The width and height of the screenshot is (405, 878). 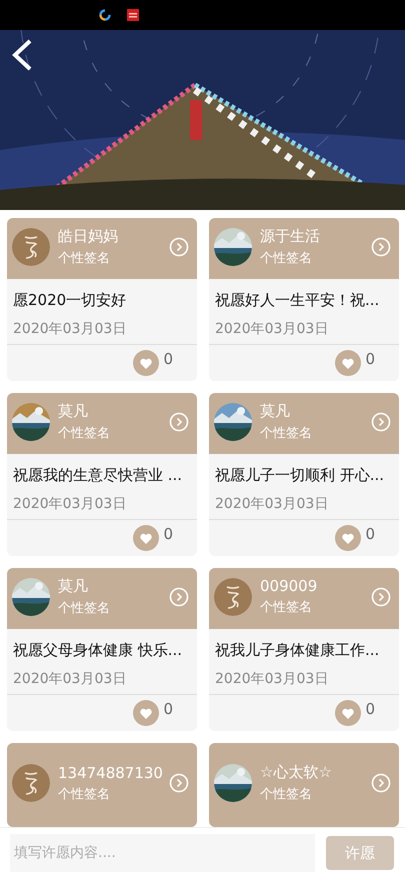 I want to click on wish-card: 莫凡 个性签名 祝愿儿子一切顺利 开心... 2020年03月03日 0, so click(x=304, y=474).